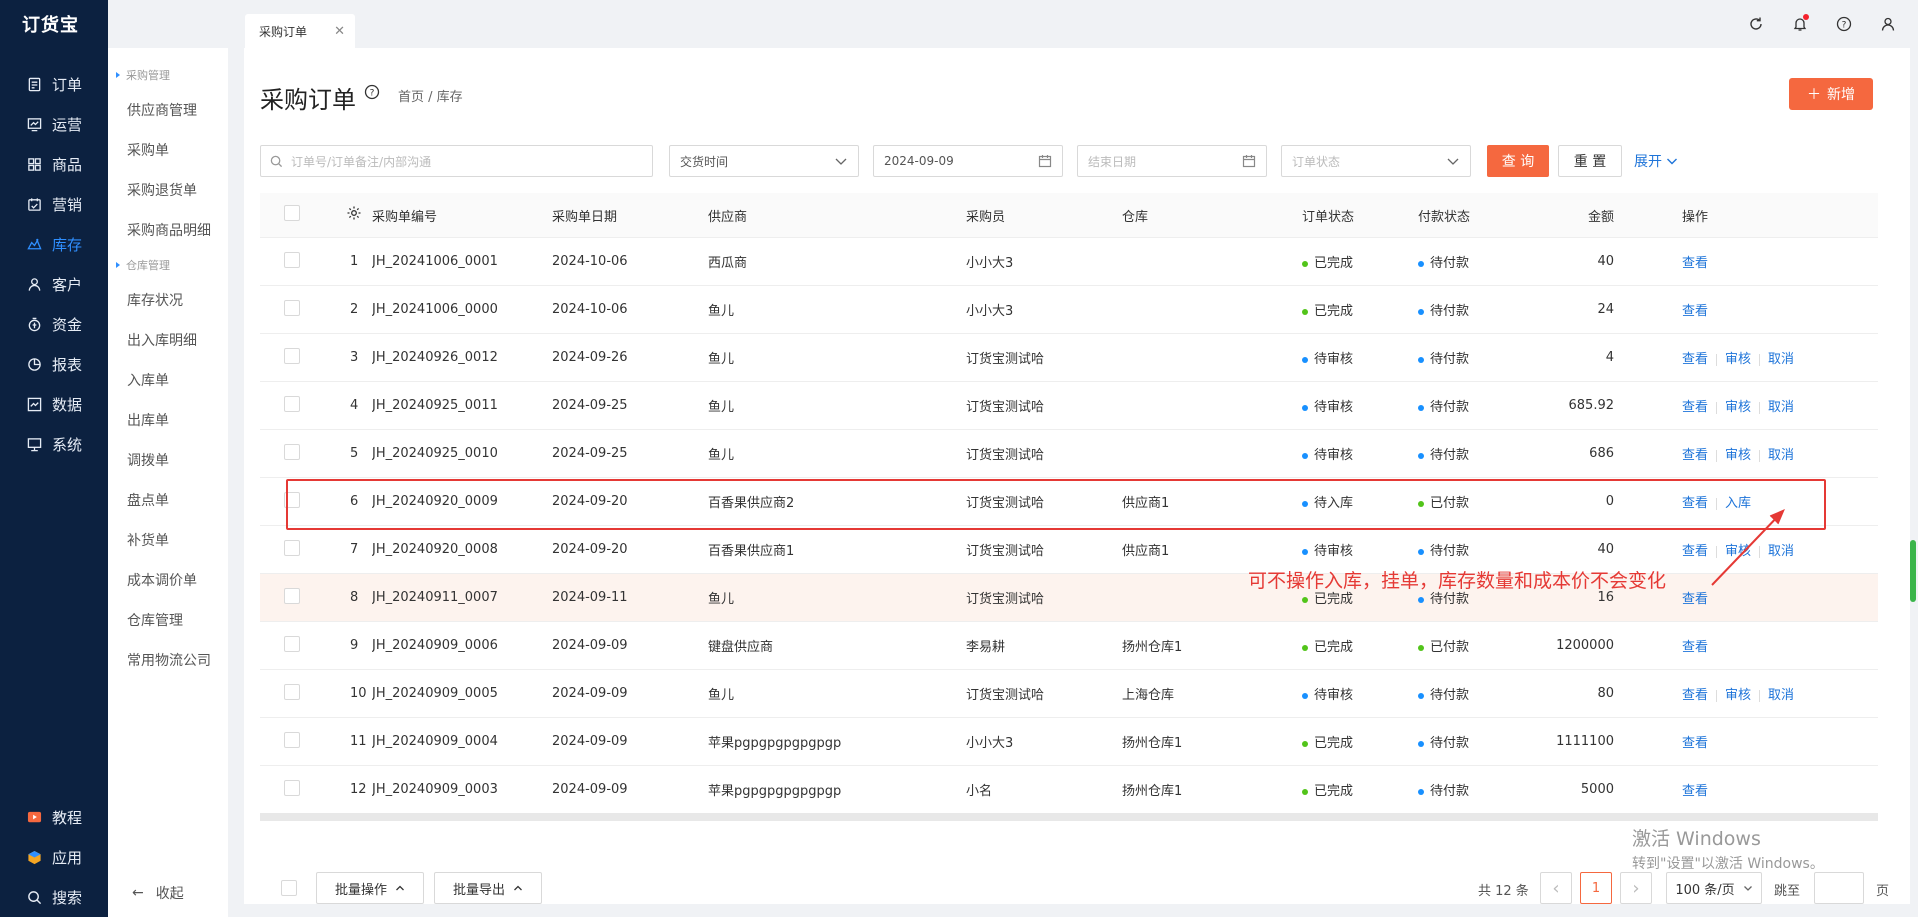  Describe the element at coordinates (1656, 161) in the screenshot. I see `expand-button: 展开` at that location.